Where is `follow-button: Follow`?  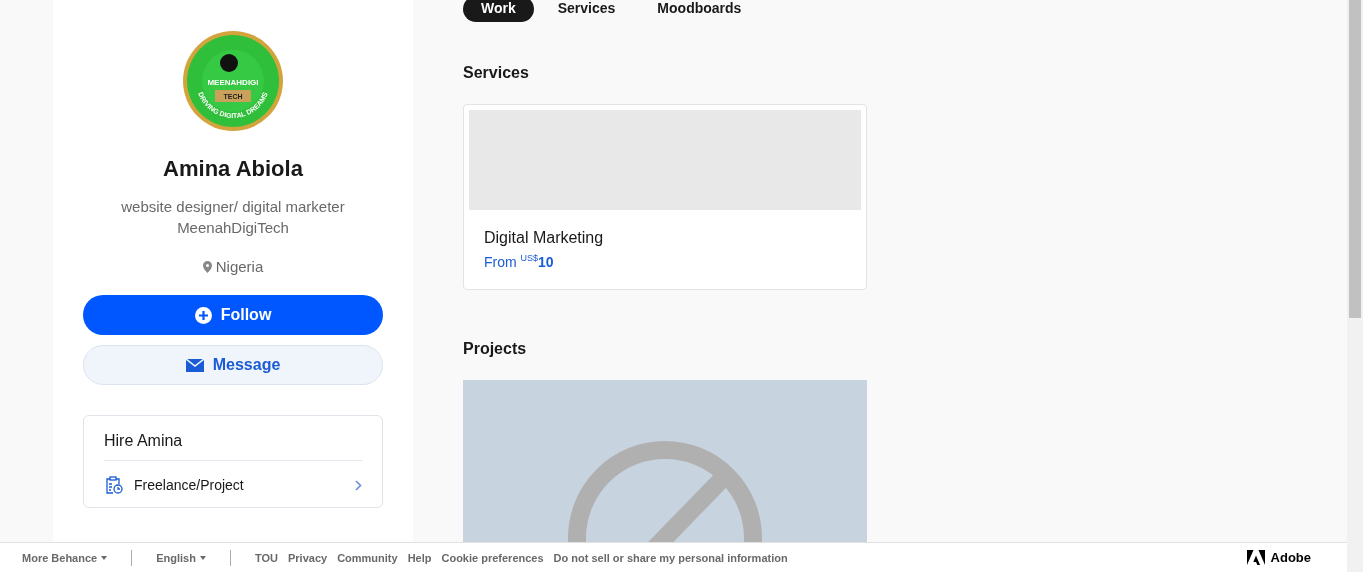 follow-button: Follow is located at coordinates (233, 315).